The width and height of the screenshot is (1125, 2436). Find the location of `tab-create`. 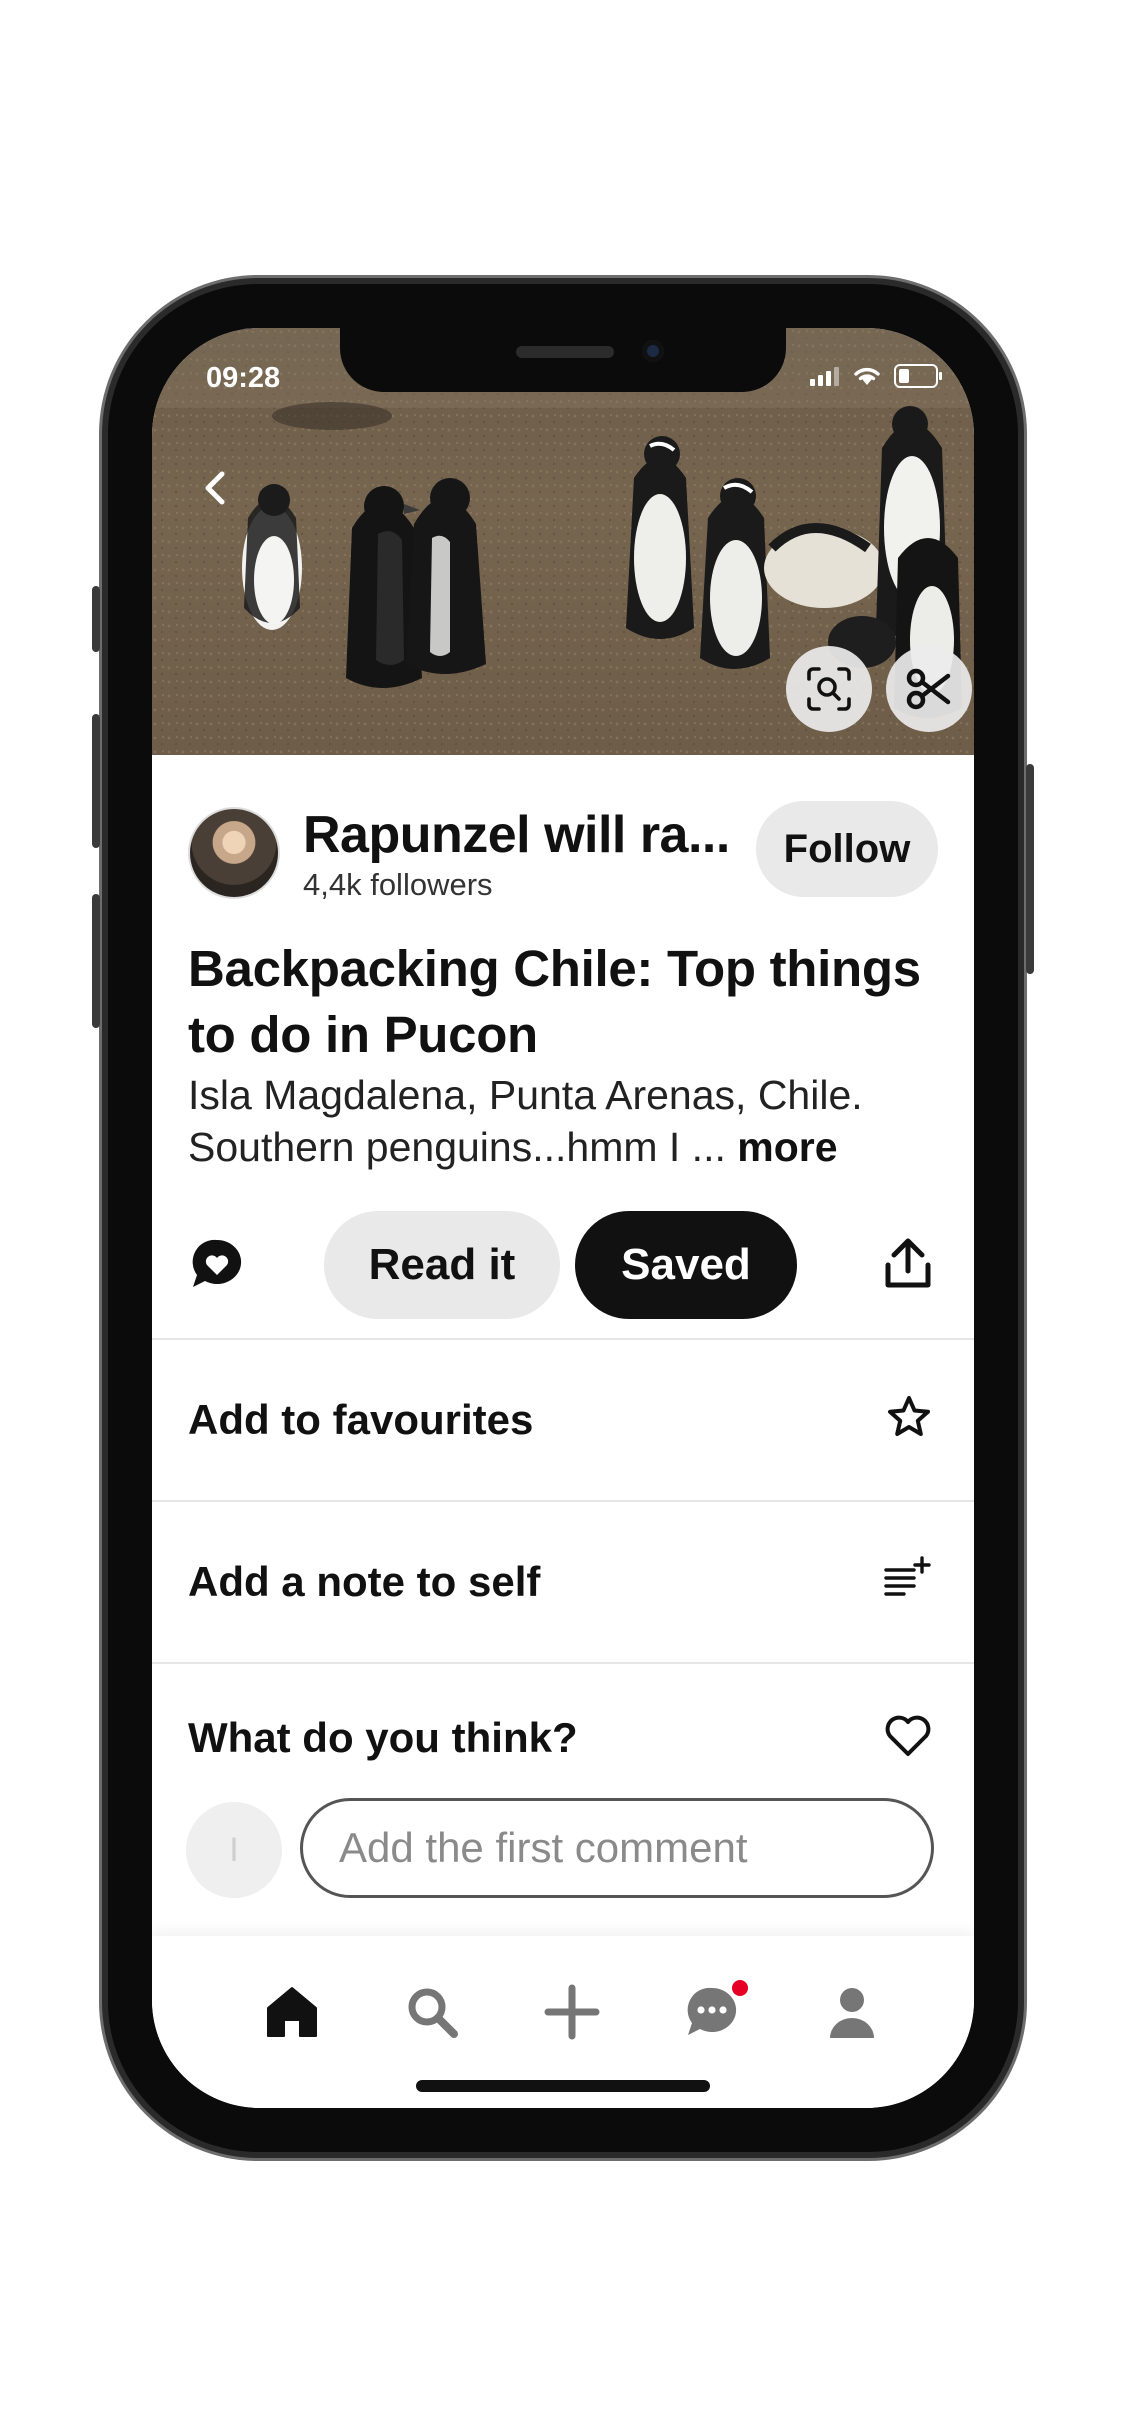

tab-create is located at coordinates (572, 2012).